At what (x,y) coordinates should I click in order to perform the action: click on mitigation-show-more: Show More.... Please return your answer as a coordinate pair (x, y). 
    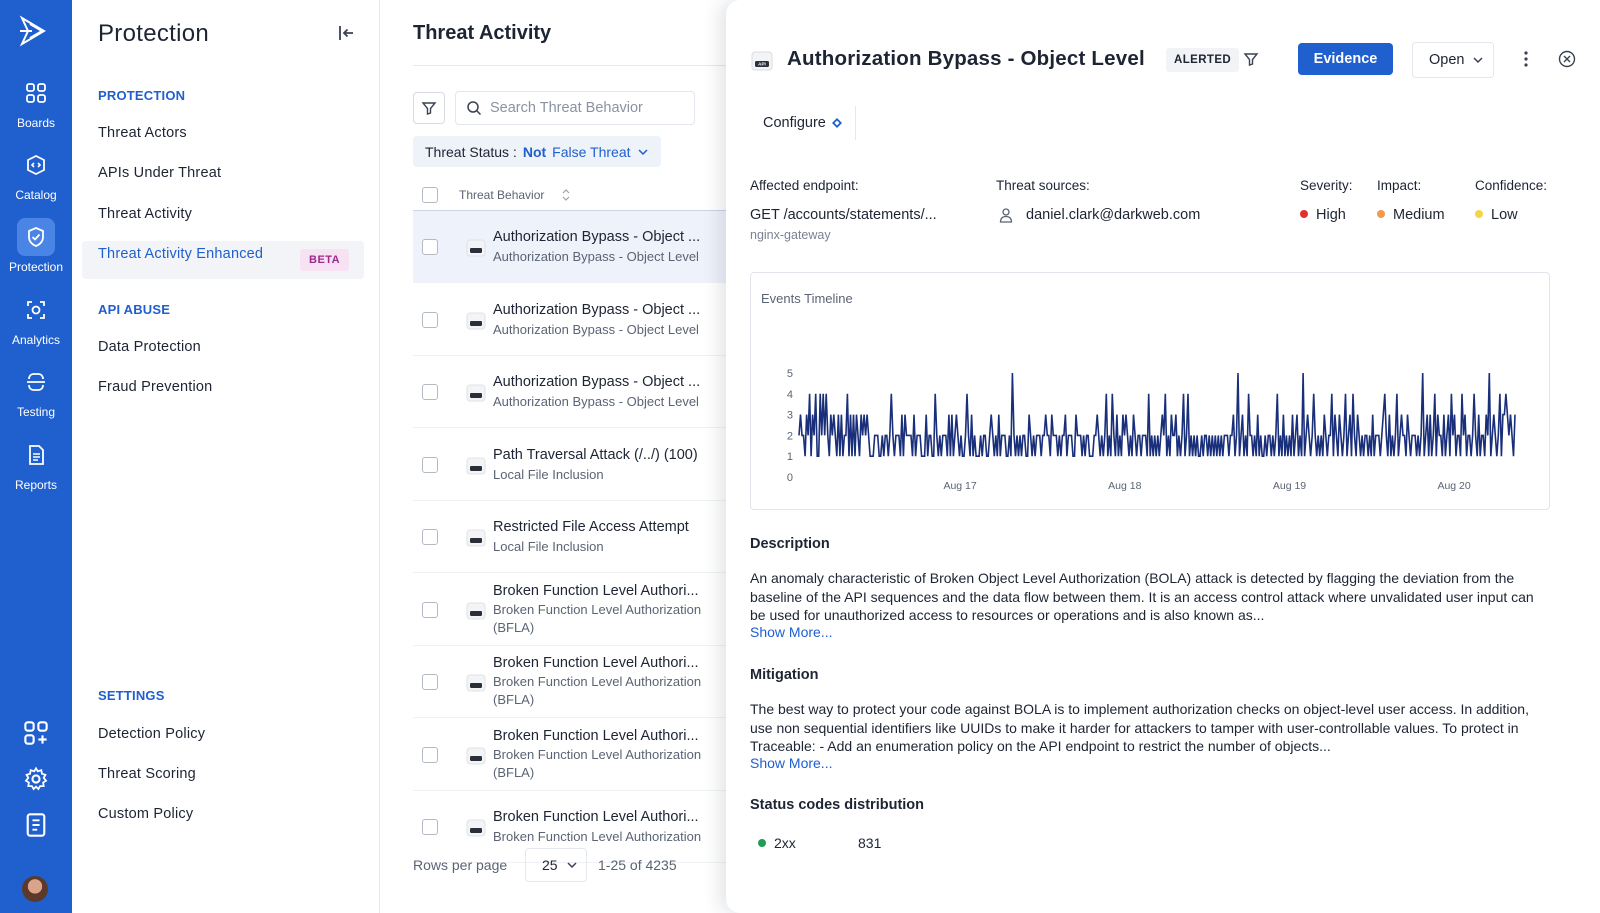
    Looking at the image, I should click on (791, 763).